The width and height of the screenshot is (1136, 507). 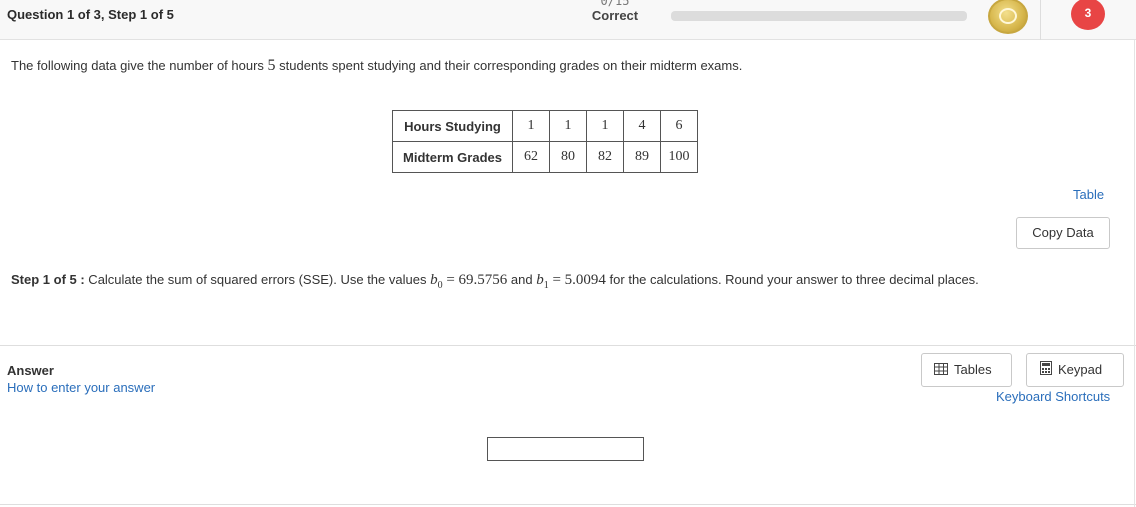 I want to click on tables-button: Tables, so click(x=966, y=370).